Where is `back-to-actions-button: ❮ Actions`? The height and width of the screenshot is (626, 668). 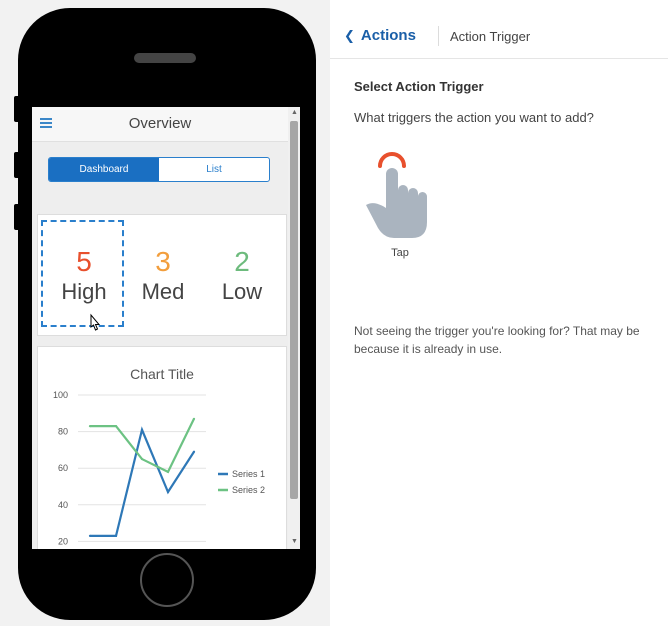
back-to-actions-button: ❮ Actions is located at coordinates (380, 35).